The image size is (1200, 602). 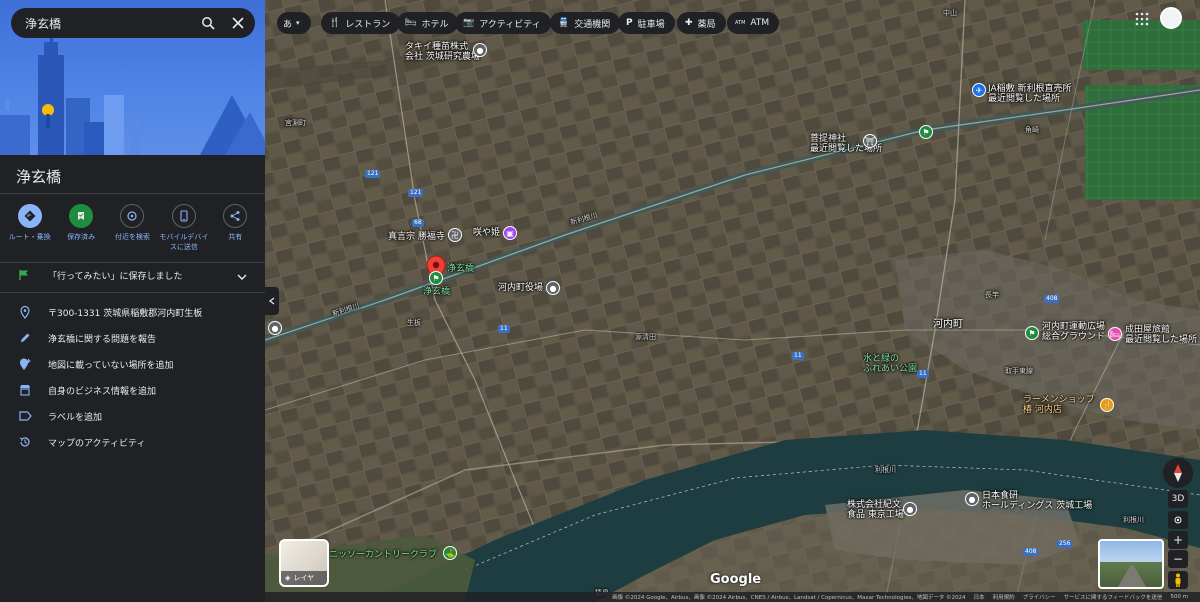 What do you see at coordinates (29, 237) in the screenshot?
I see `directions-label: ルート・乗換` at bounding box center [29, 237].